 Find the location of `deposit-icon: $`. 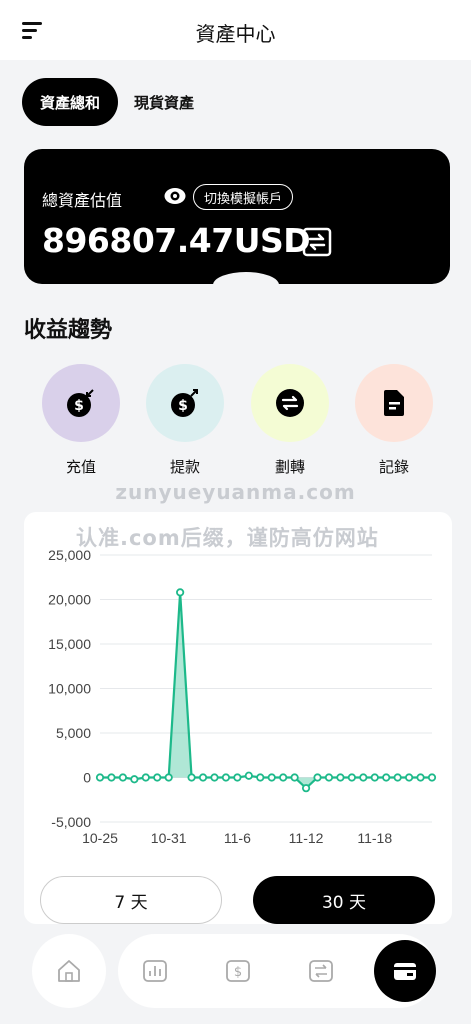

deposit-icon: $ is located at coordinates (80, 403).